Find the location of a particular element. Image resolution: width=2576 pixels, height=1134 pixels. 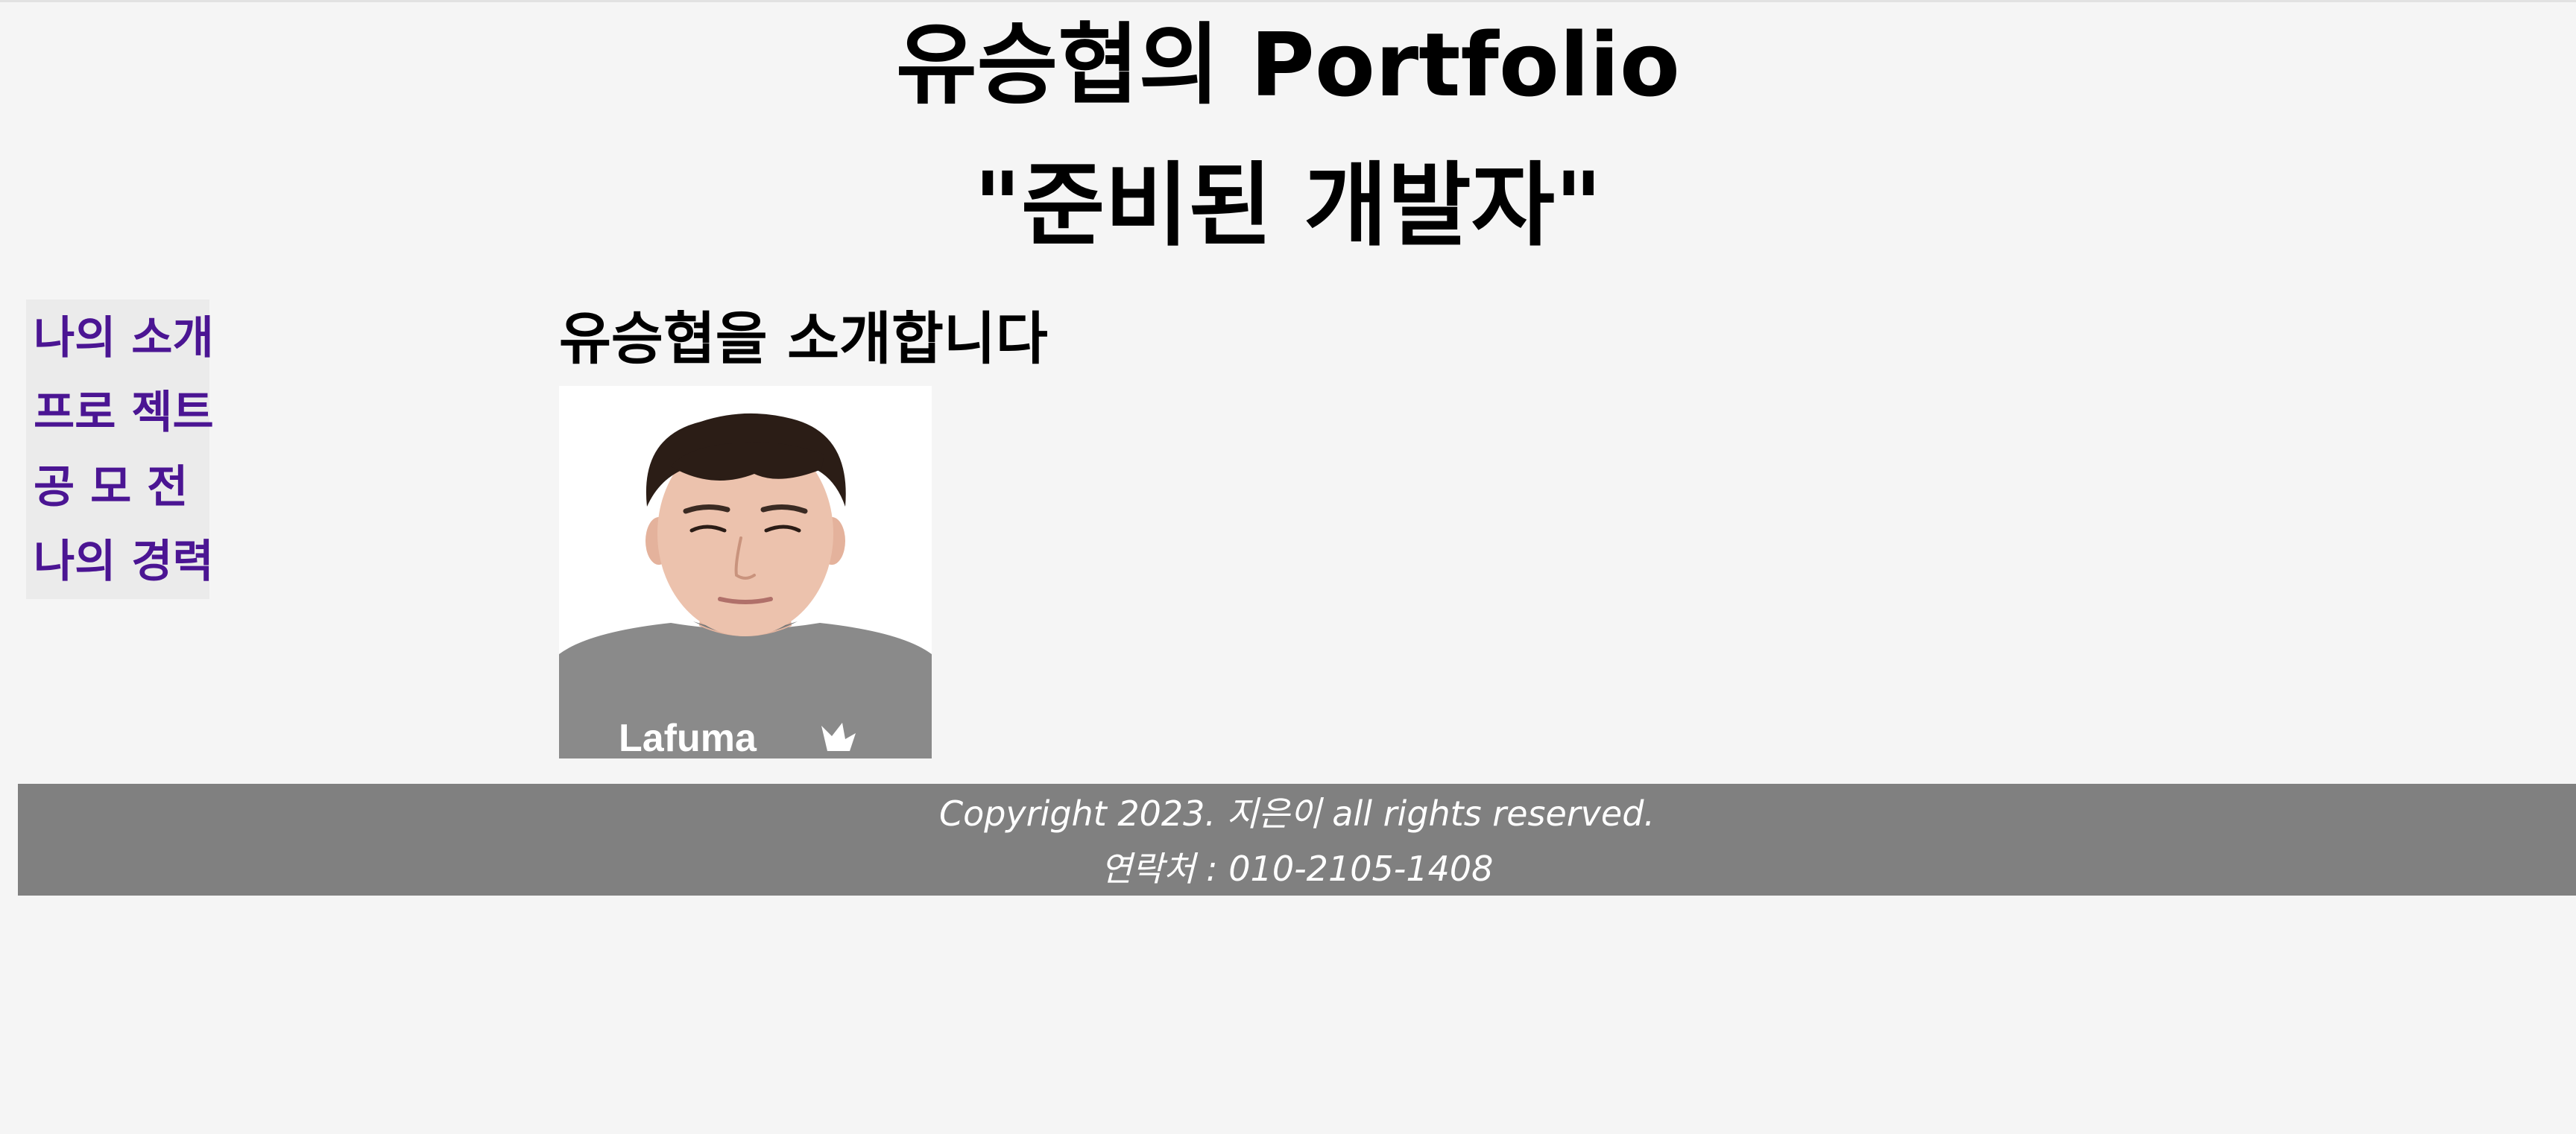

profile-photo: Lafuma is located at coordinates (745, 572).